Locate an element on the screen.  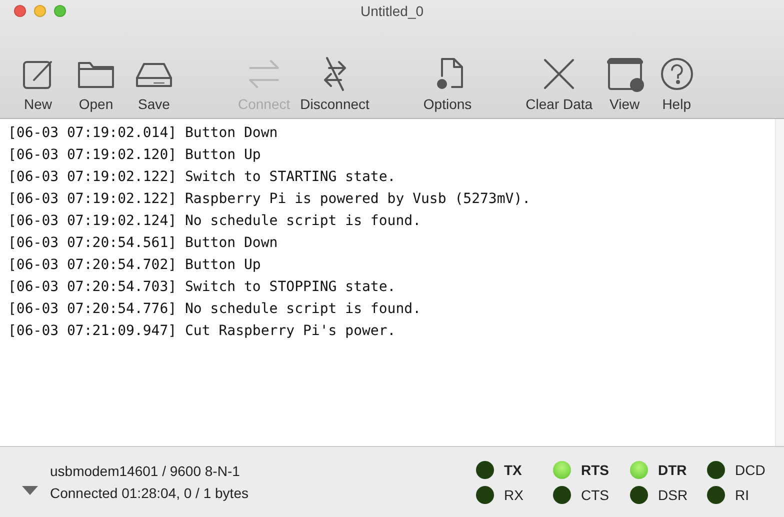
signal-label: RI is located at coordinates (742, 494).